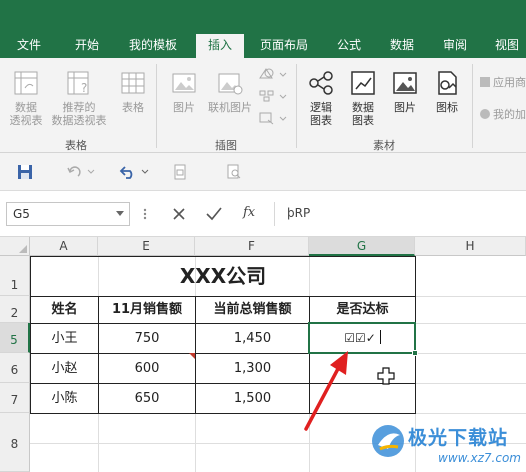 The width and height of the screenshot is (526, 472). Describe the element at coordinates (503, 82) in the screenshot. I see `app-store-button: 应用商` at that location.